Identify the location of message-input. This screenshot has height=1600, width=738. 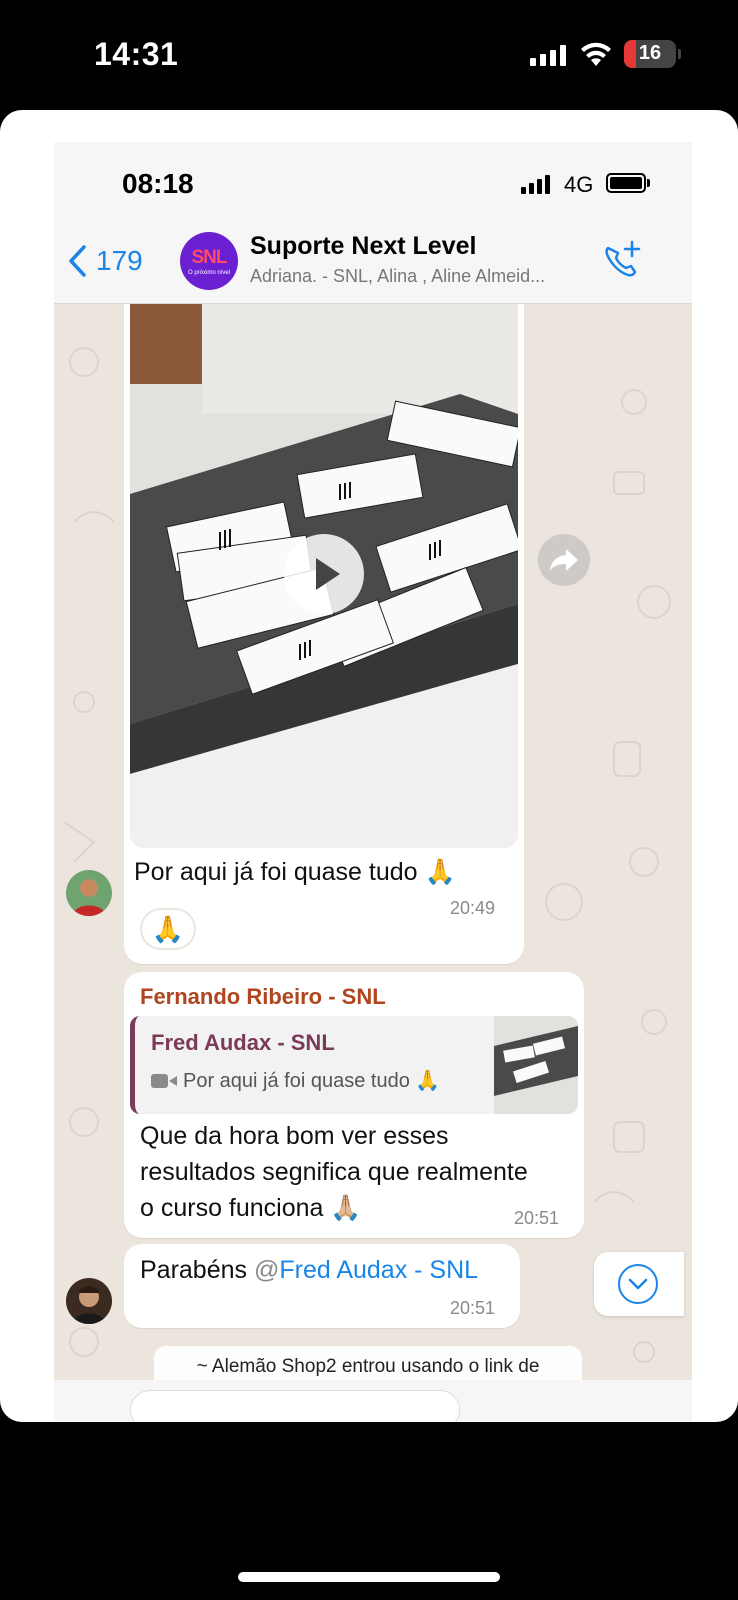
(295, 1406).